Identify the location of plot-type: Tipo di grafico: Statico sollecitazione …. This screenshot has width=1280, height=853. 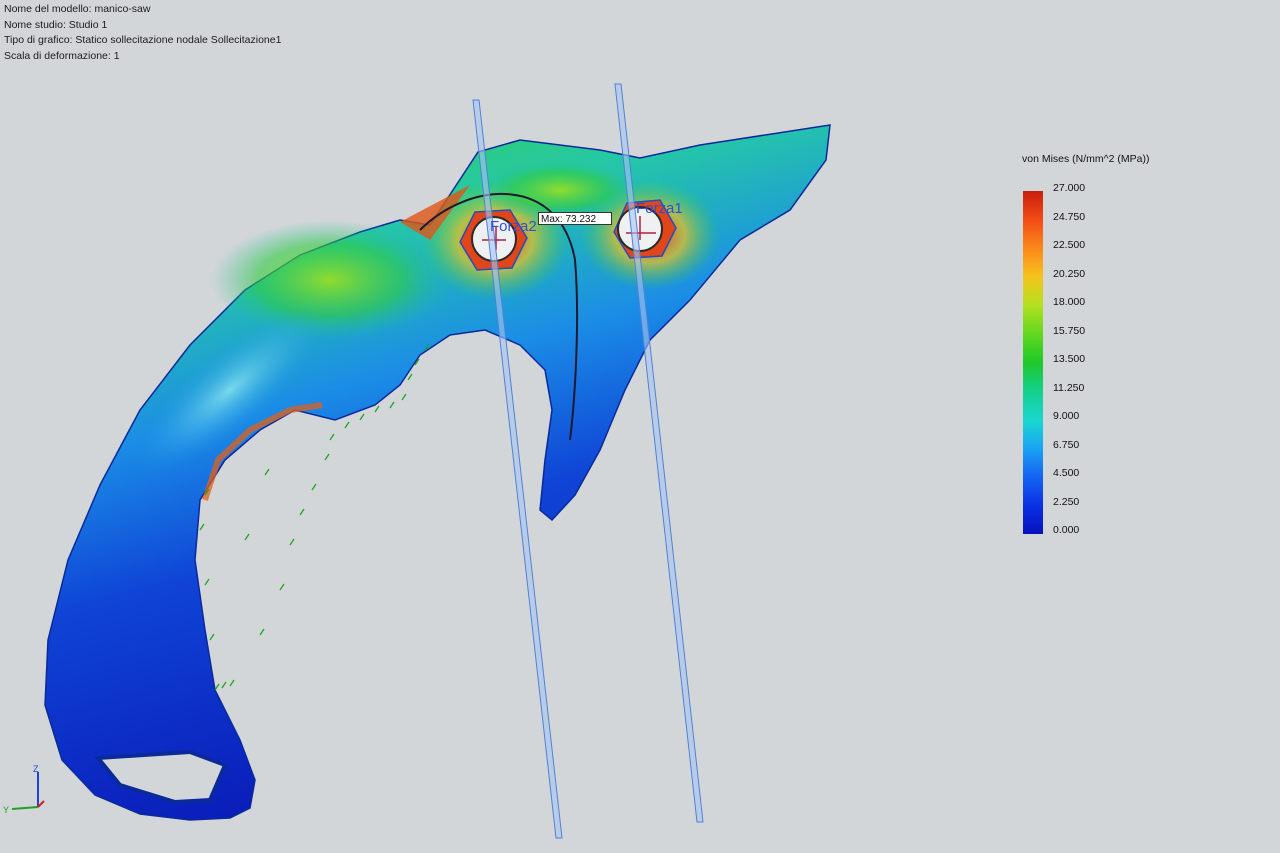
(143, 40).